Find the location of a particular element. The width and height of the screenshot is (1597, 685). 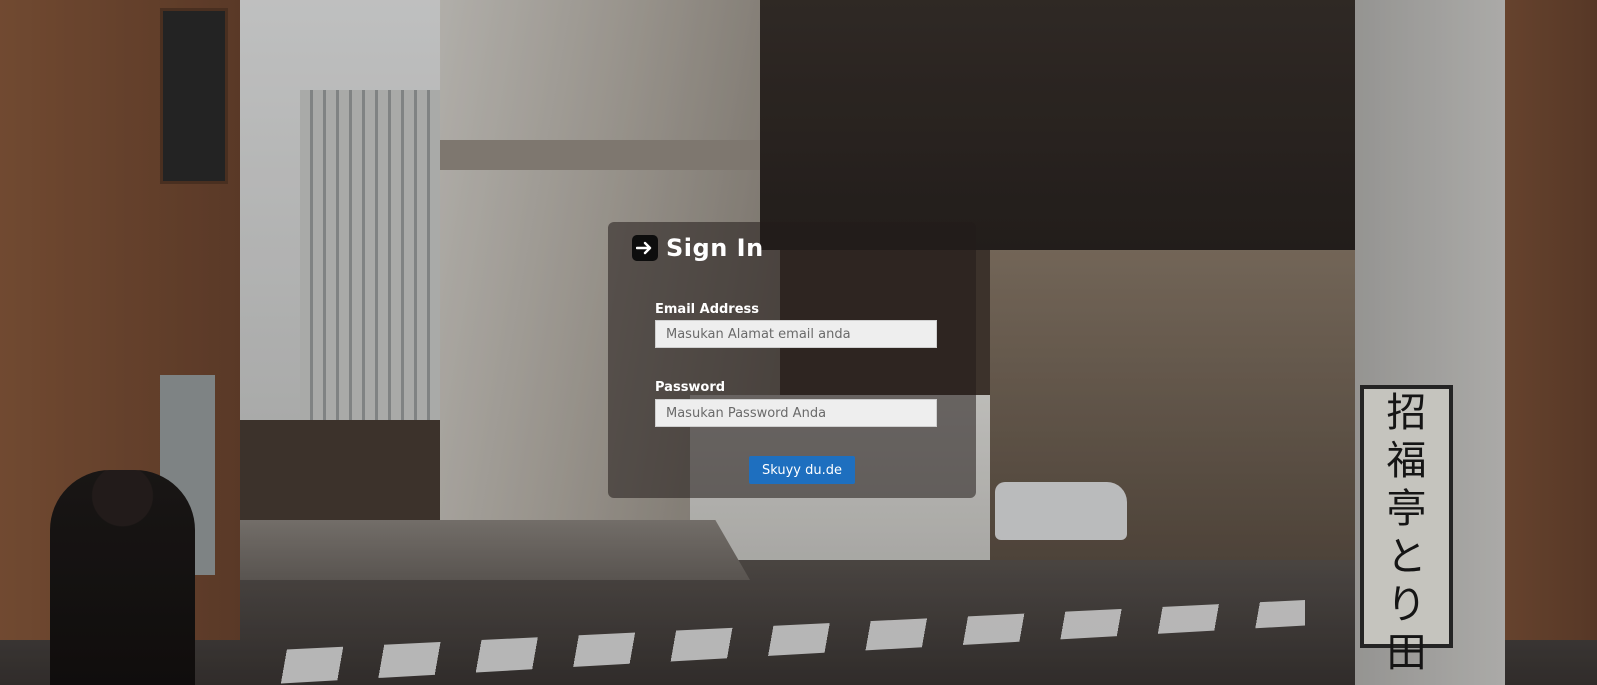

password-label: Password is located at coordinates (690, 387).